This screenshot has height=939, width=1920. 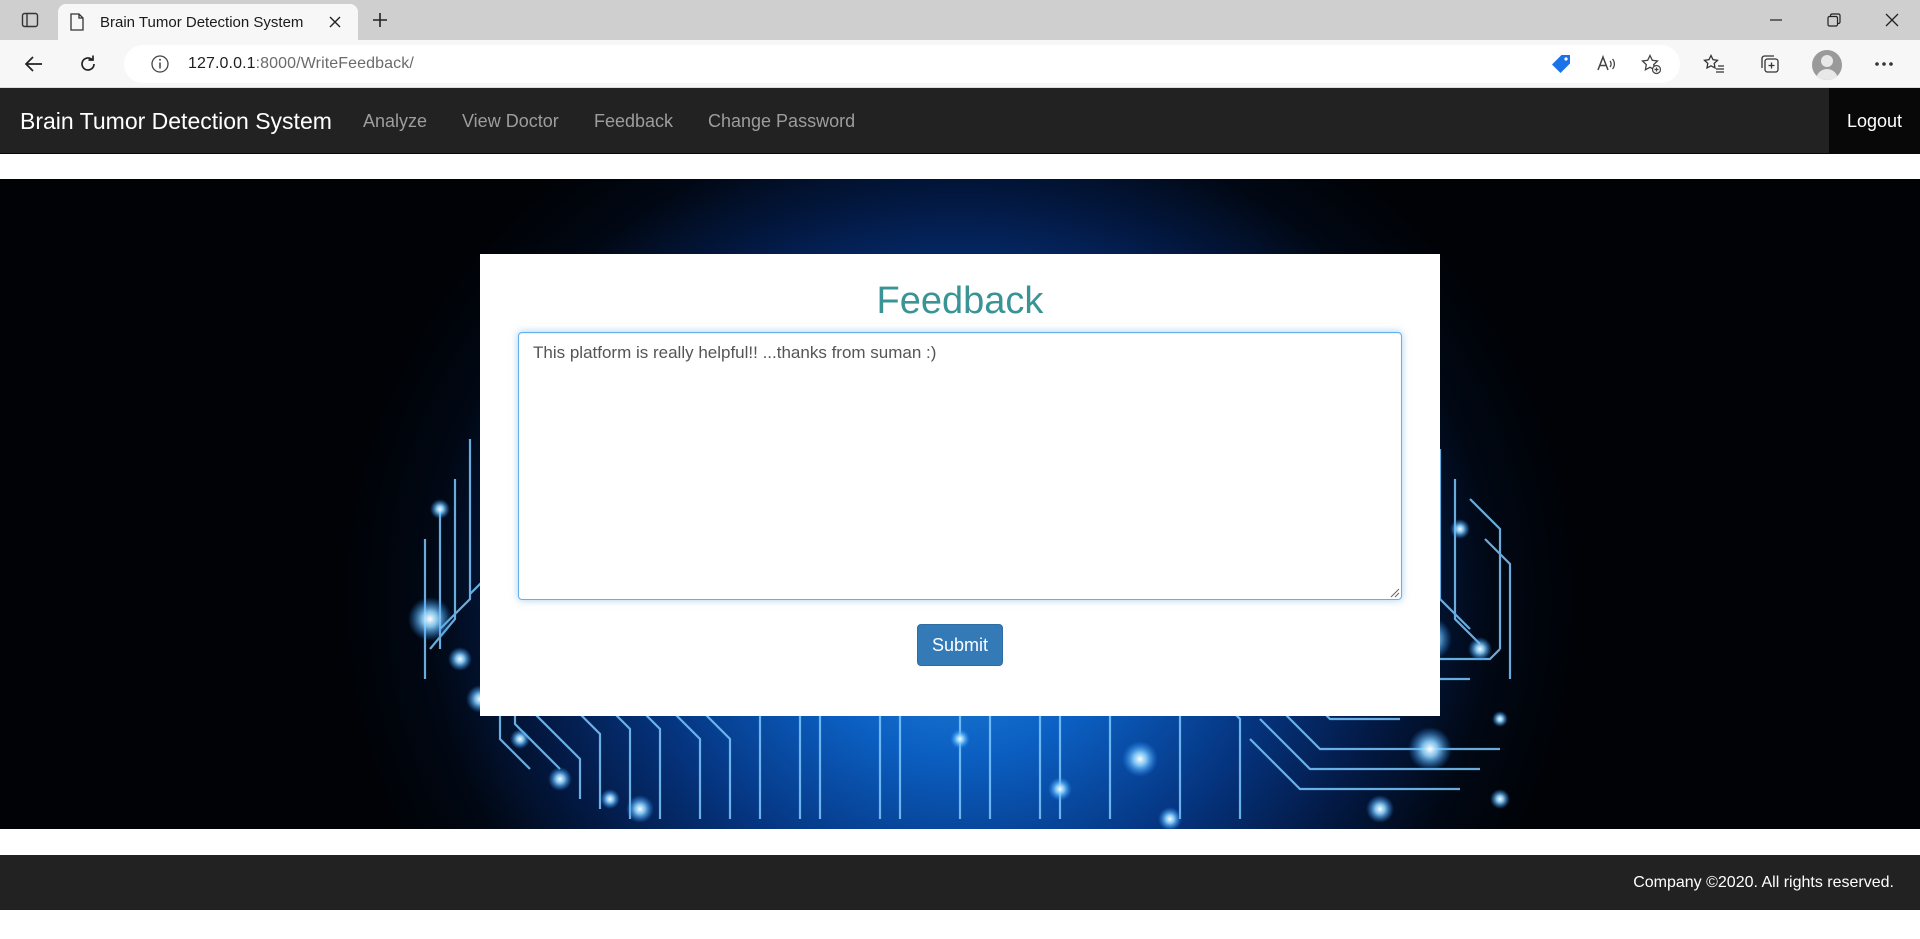 I want to click on address-bar: 127.0.0.1:8000/WriteFeedback/, so click(x=902, y=64).